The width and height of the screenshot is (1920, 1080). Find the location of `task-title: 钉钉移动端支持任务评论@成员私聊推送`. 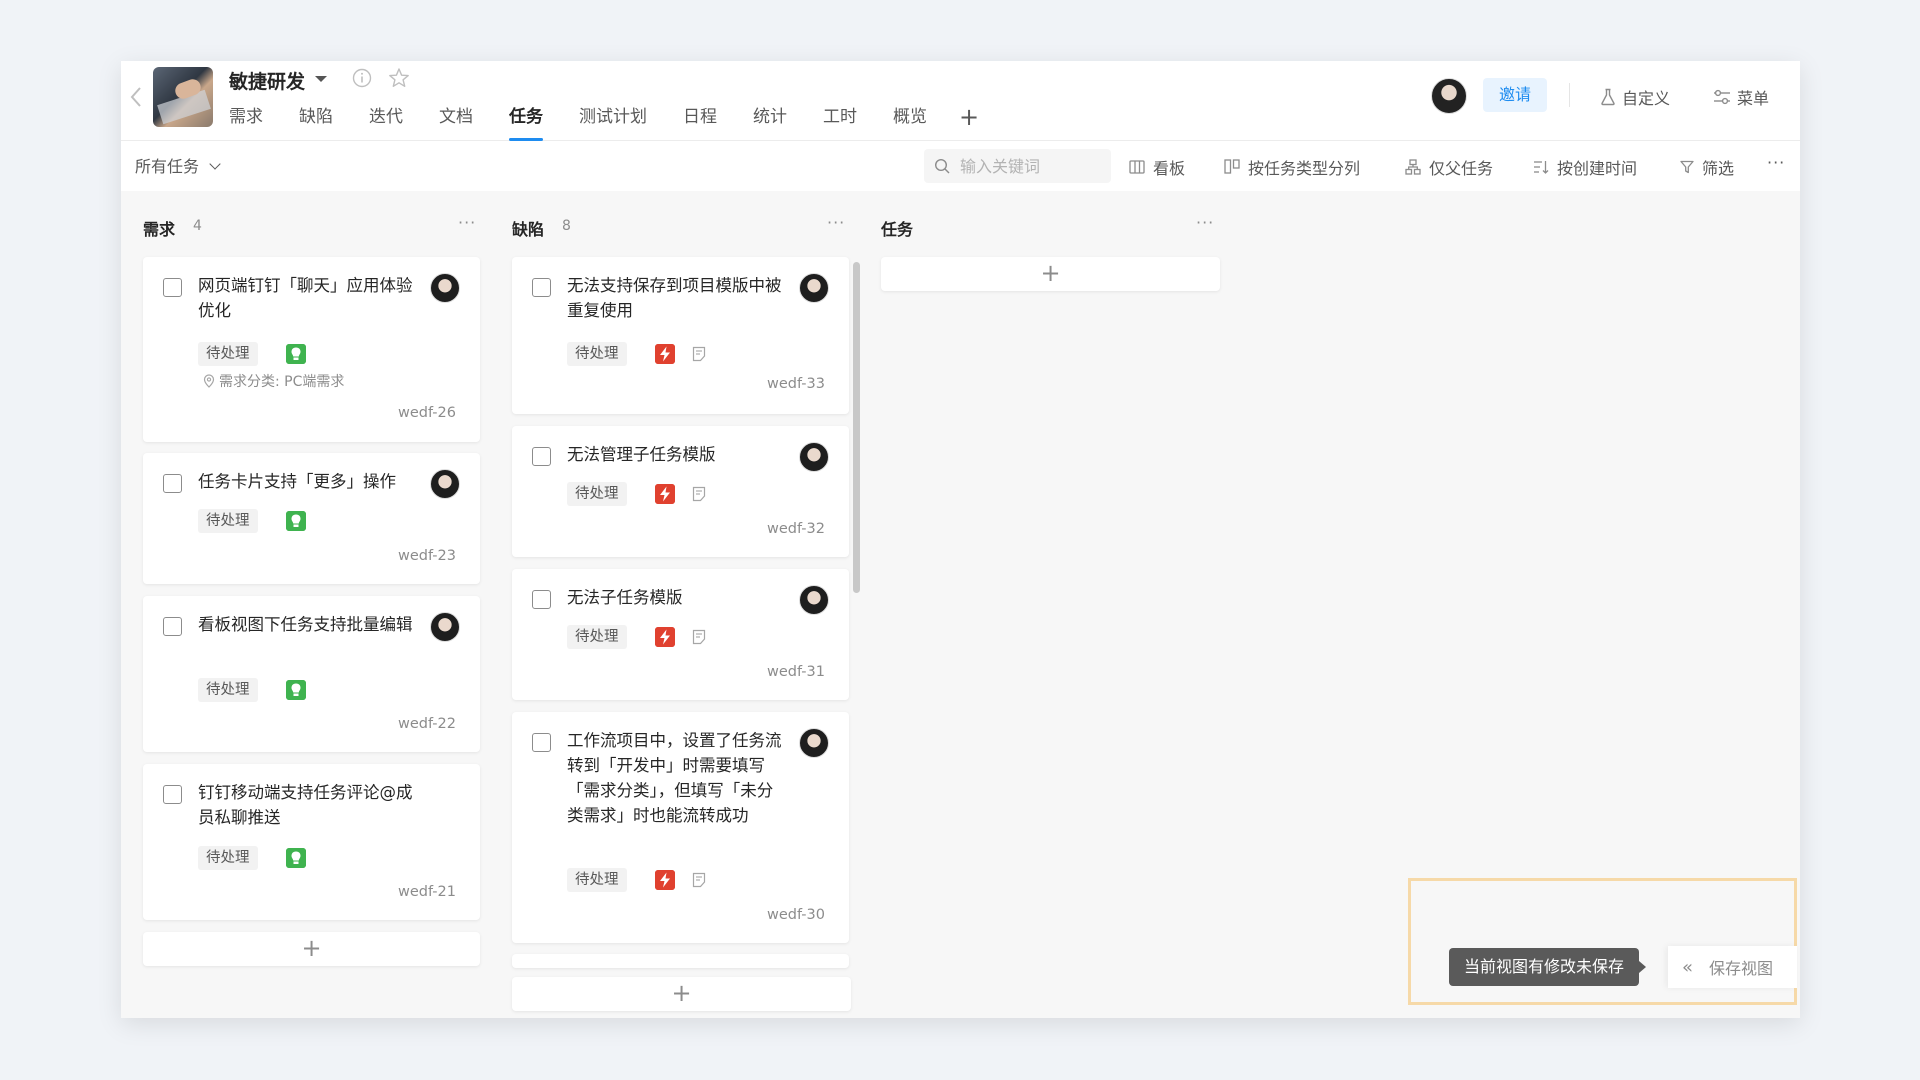

task-title: 钉钉移动端支持任务评论@成员私聊推送 is located at coordinates (305, 805).